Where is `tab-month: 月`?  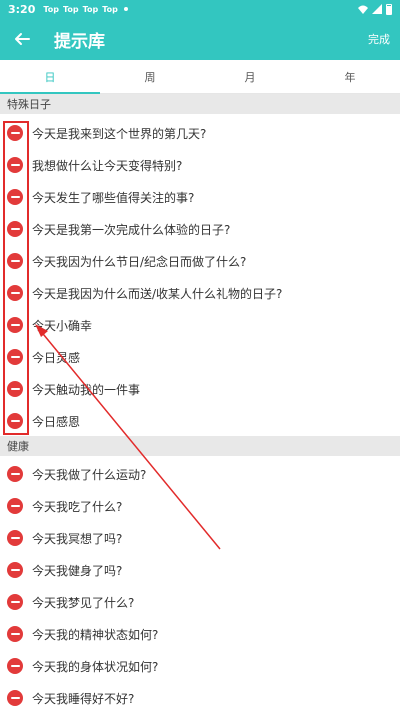
tab-month: 月 is located at coordinates (250, 76).